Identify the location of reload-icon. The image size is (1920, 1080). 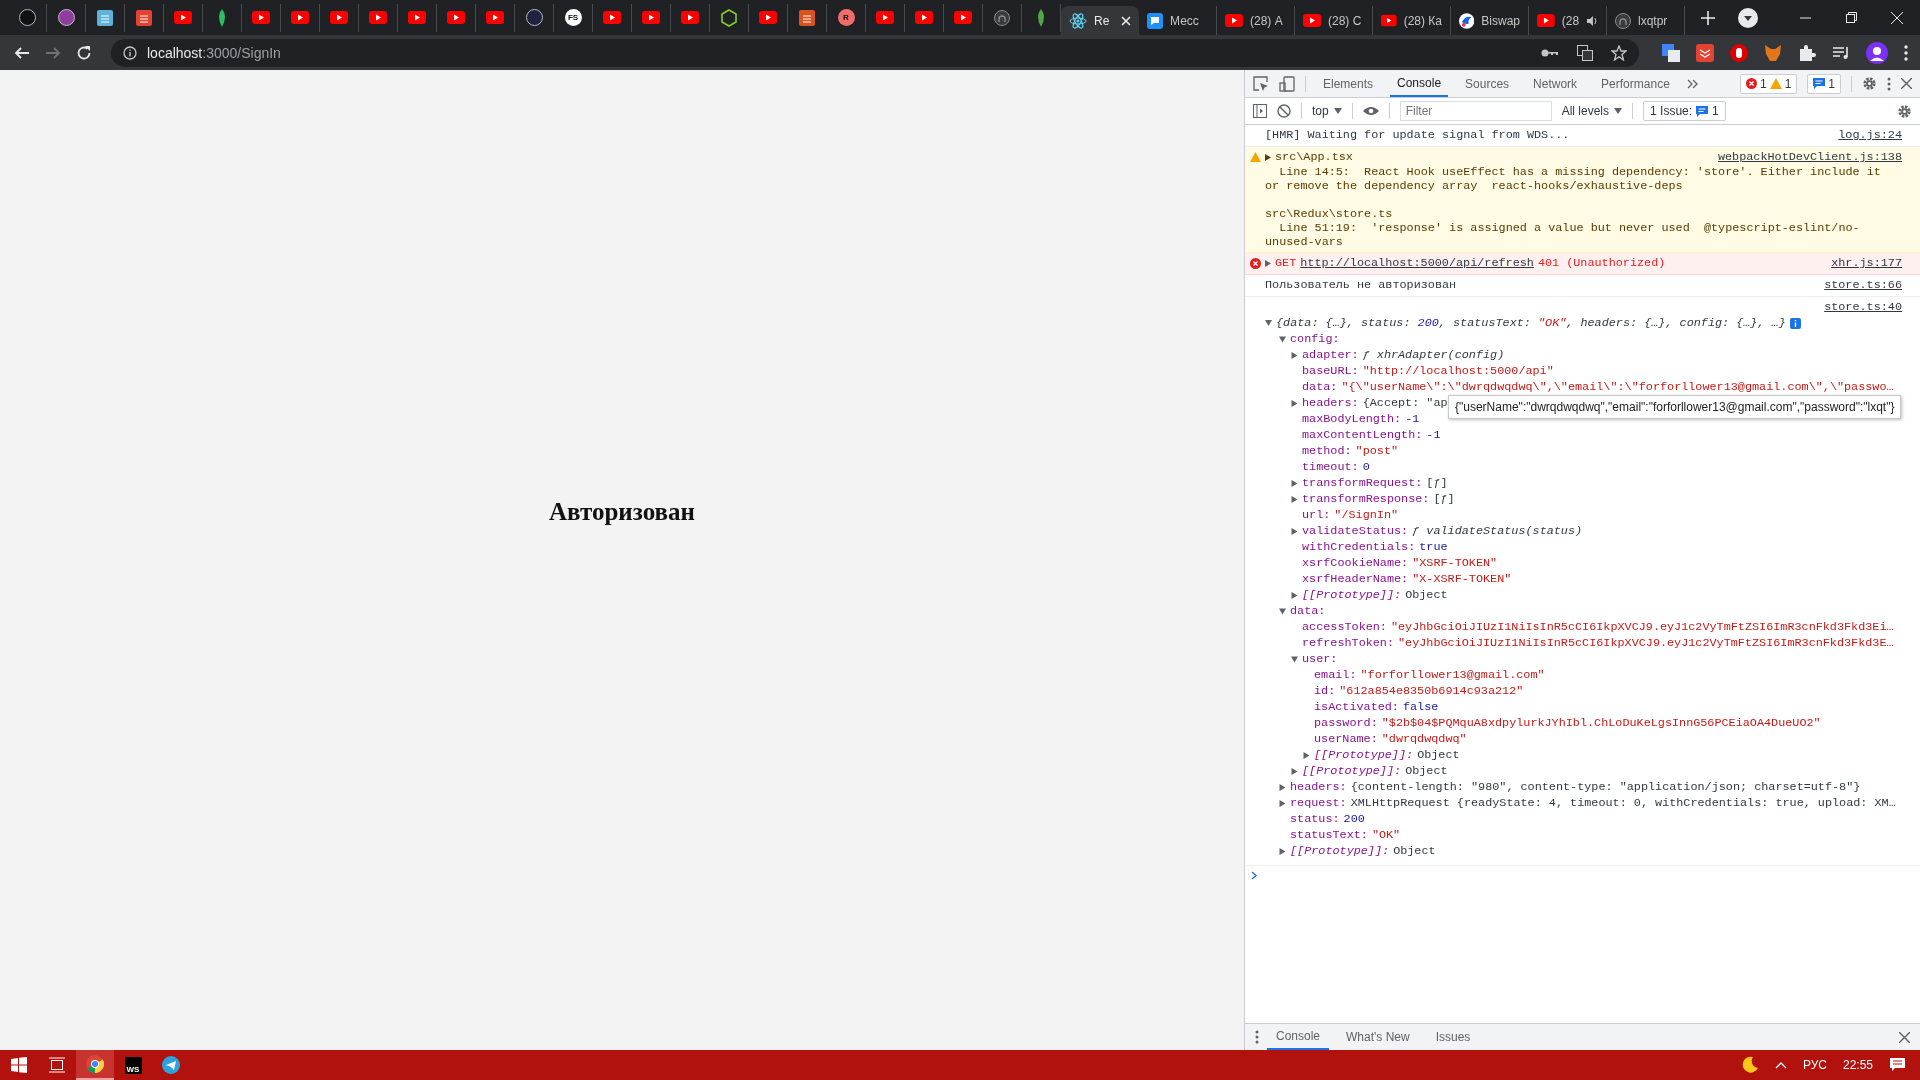
(84, 52).